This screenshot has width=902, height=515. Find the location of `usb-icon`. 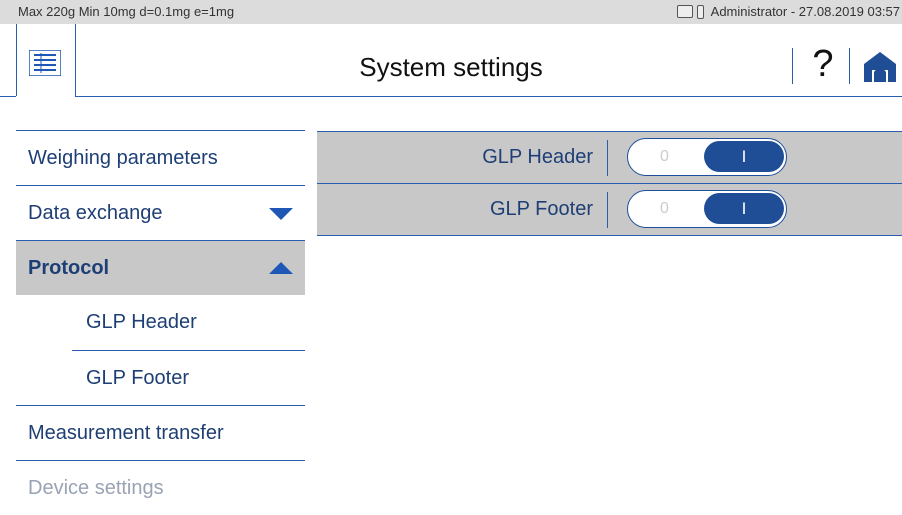

usb-icon is located at coordinates (700, 11).